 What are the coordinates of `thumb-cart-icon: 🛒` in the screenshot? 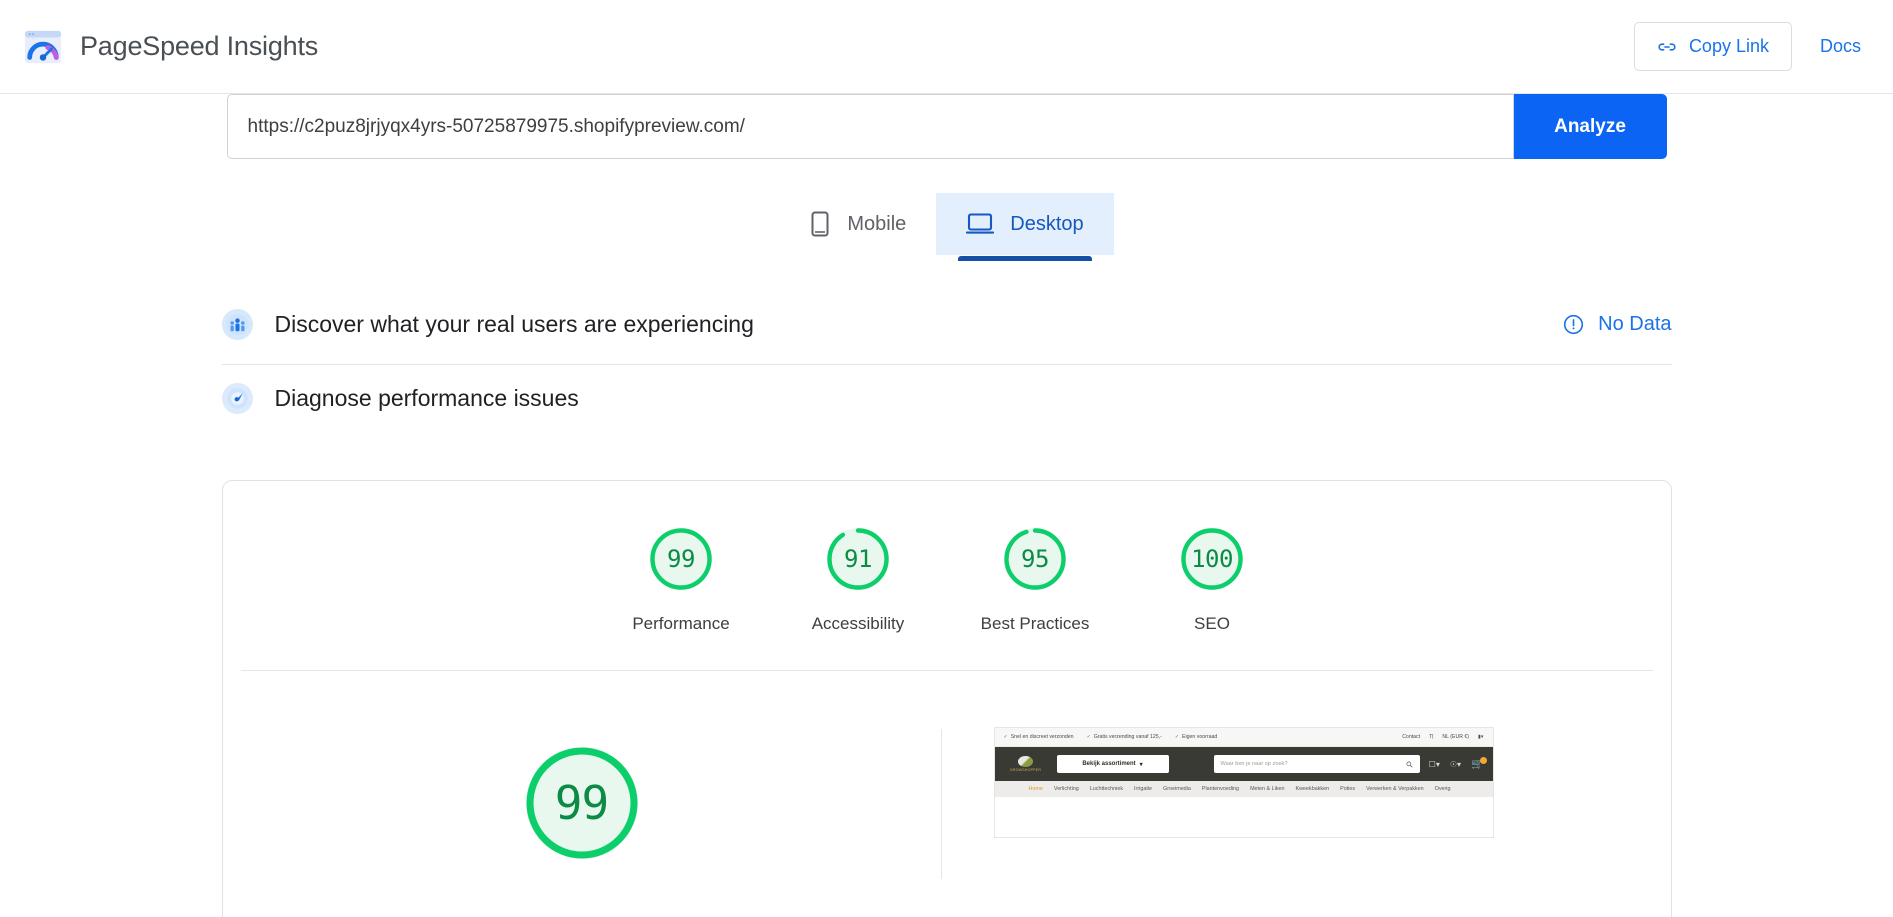 It's located at (1479, 763).